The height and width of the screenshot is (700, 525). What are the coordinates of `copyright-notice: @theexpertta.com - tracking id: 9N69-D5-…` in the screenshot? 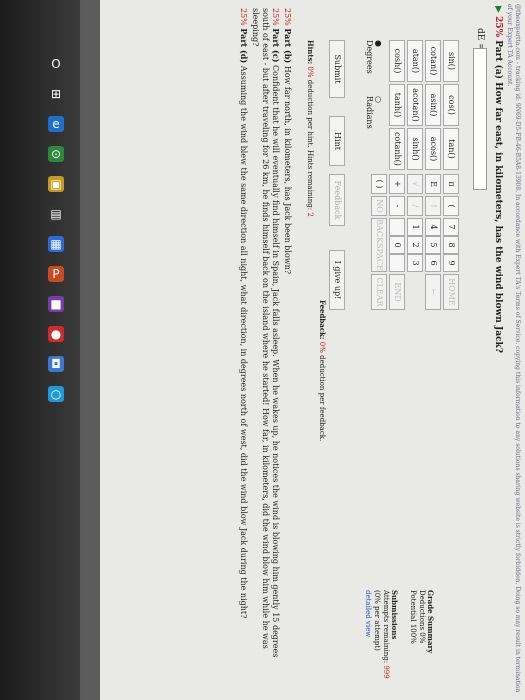 It's located at (513, 348).